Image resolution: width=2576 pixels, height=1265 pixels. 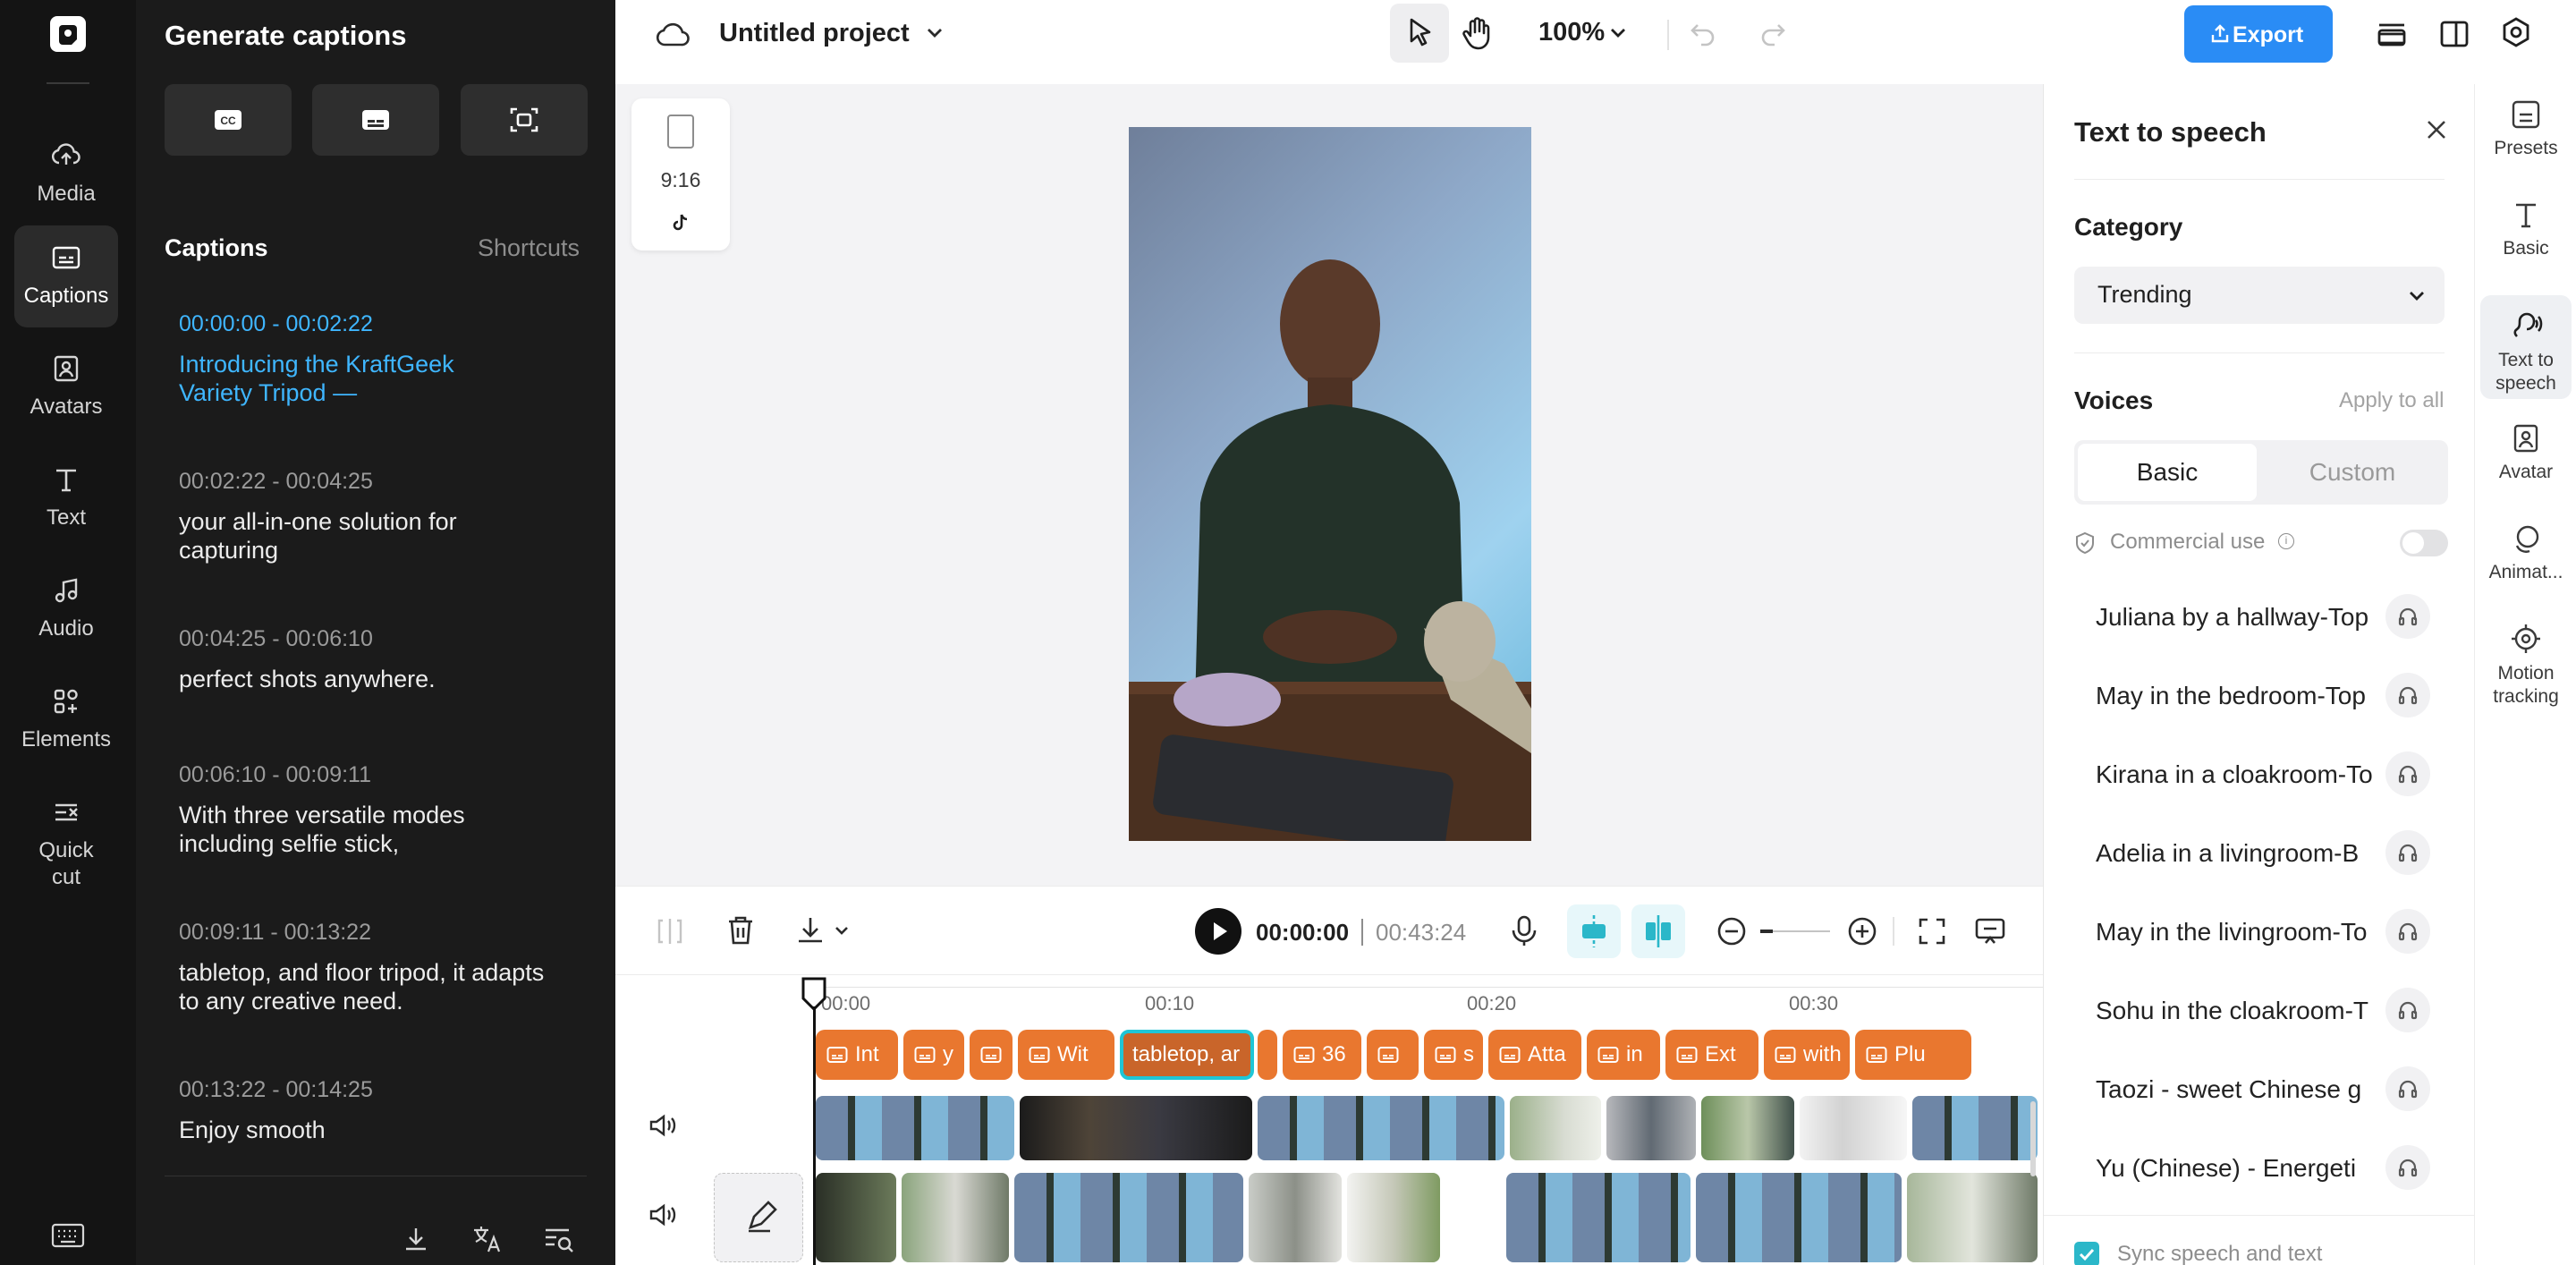 I want to click on translate-icon, so click(x=487, y=1239).